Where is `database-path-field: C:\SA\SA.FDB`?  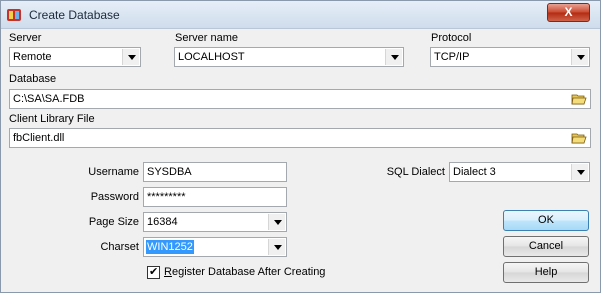
database-path-field: C:\SA\SA.FDB is located at coordinates (300, 99).